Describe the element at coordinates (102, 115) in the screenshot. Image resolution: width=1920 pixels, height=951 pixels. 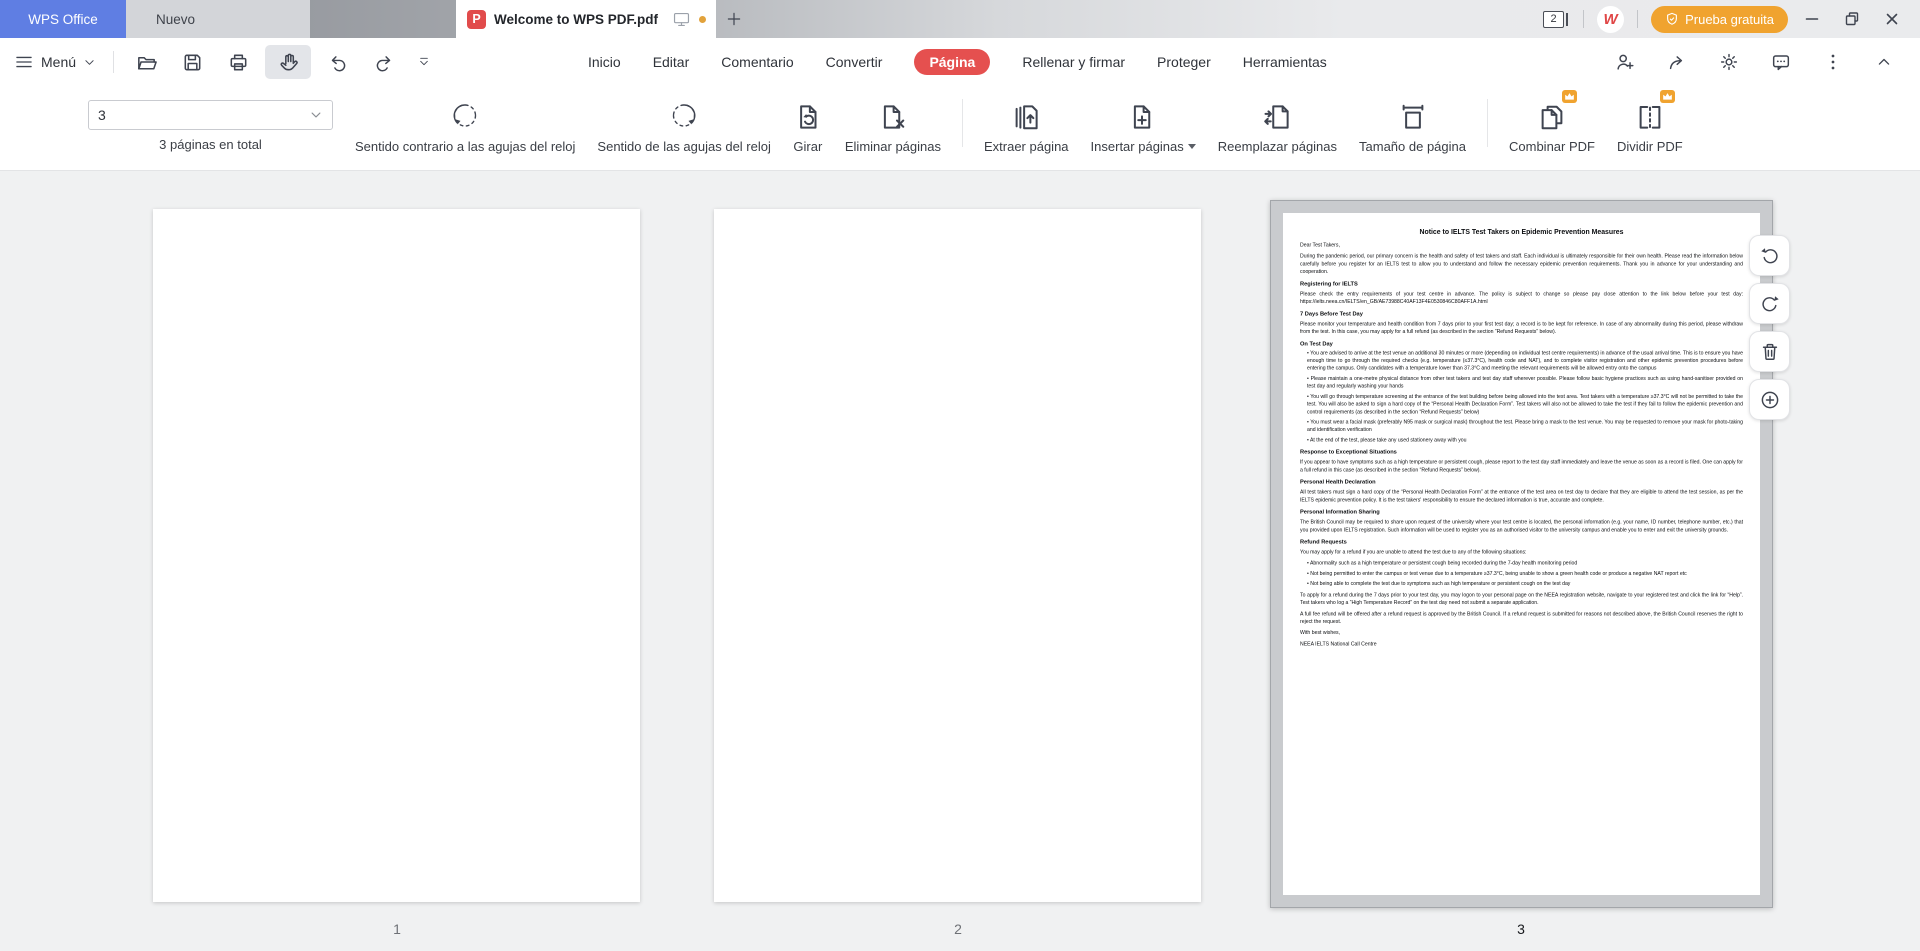
I see `page-number-value: 3` at that location.